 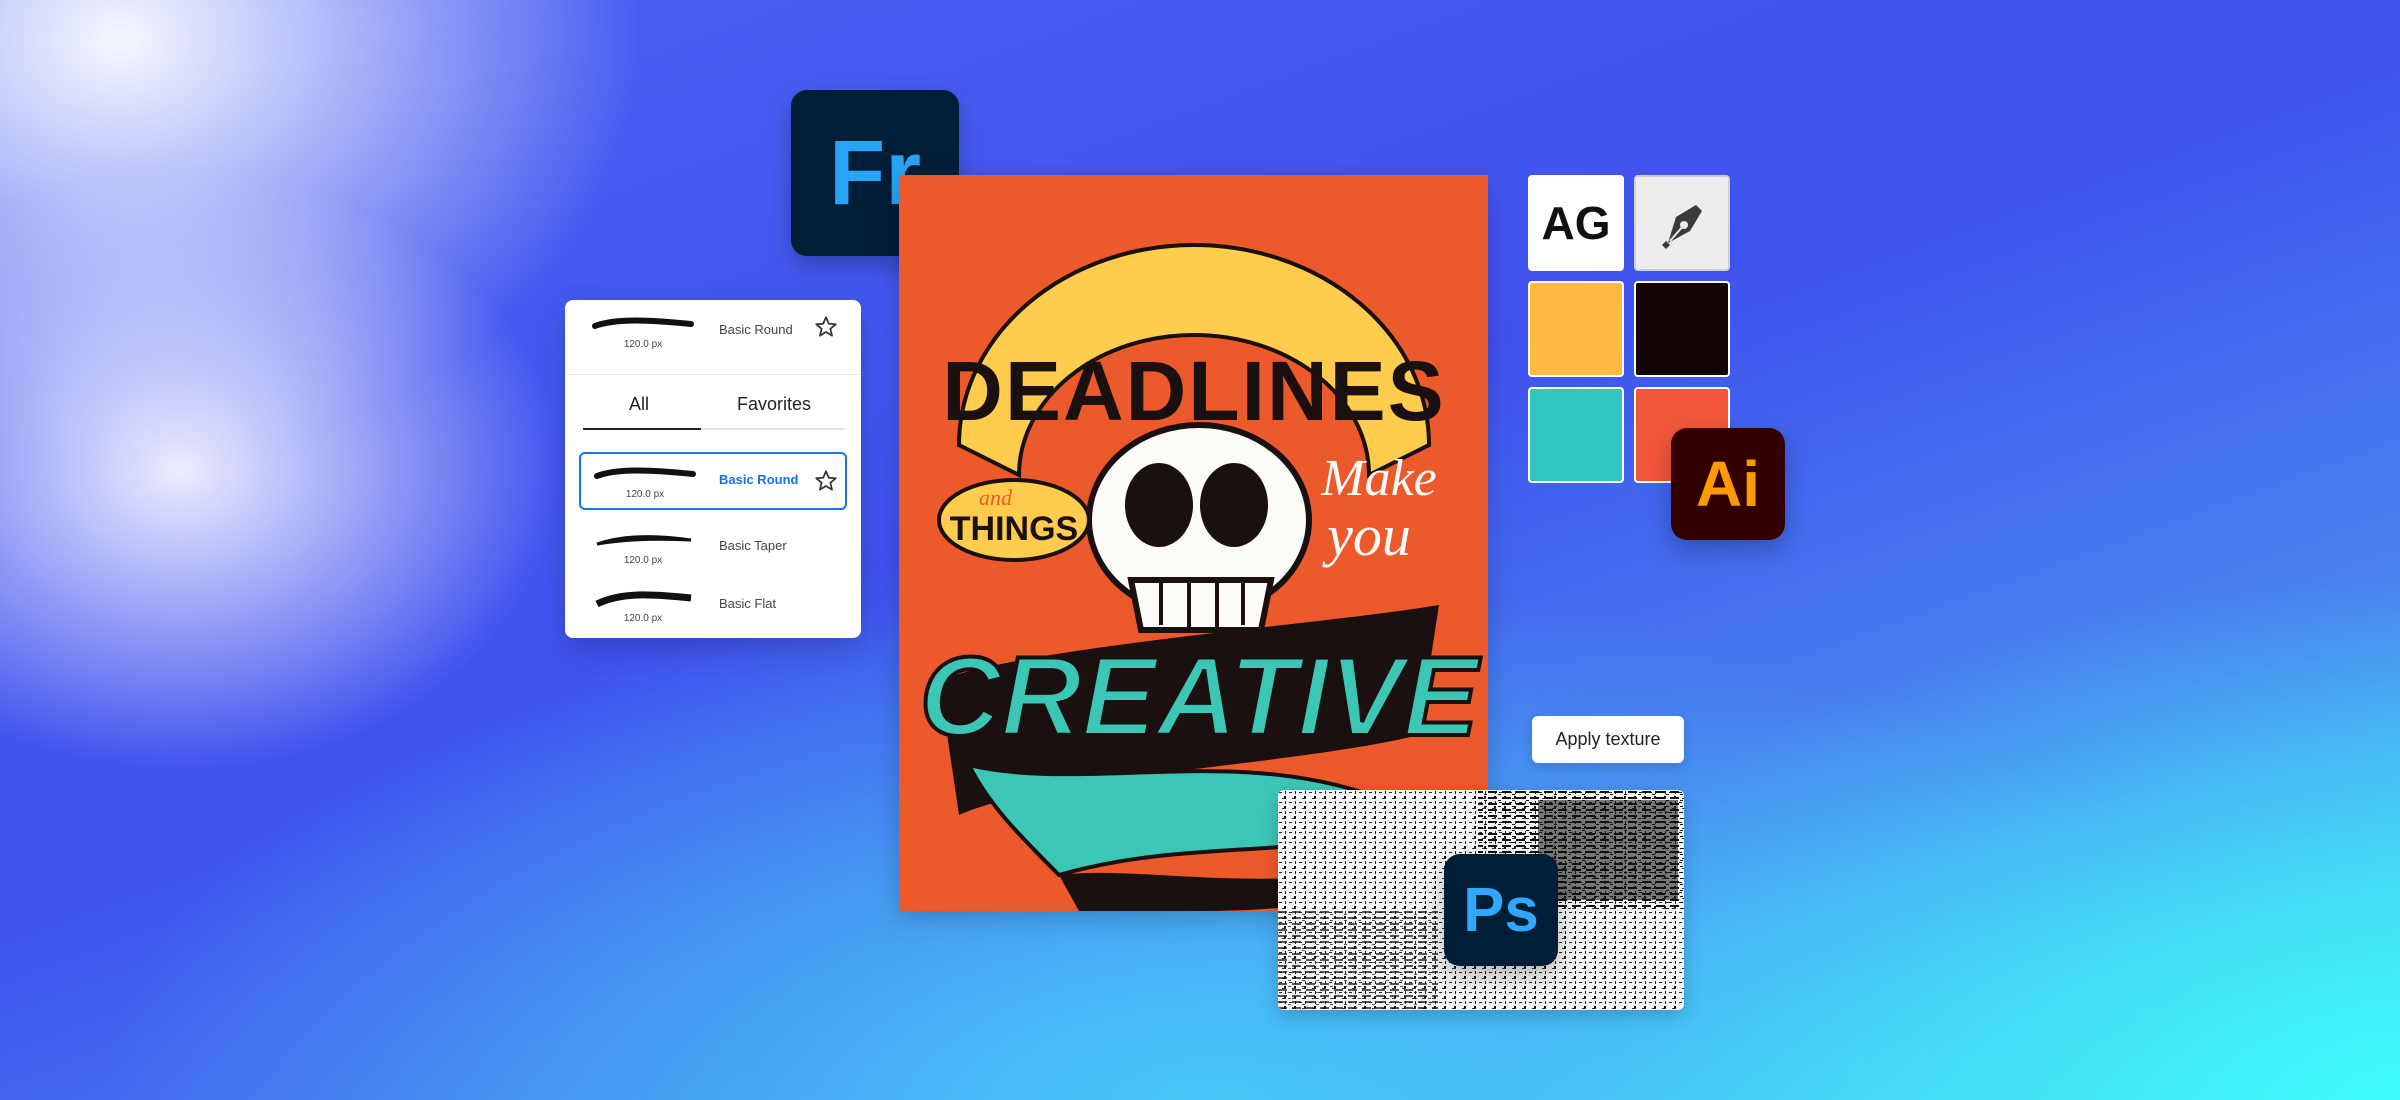 I want to click on panel-divider, so click(x=713, y=374).